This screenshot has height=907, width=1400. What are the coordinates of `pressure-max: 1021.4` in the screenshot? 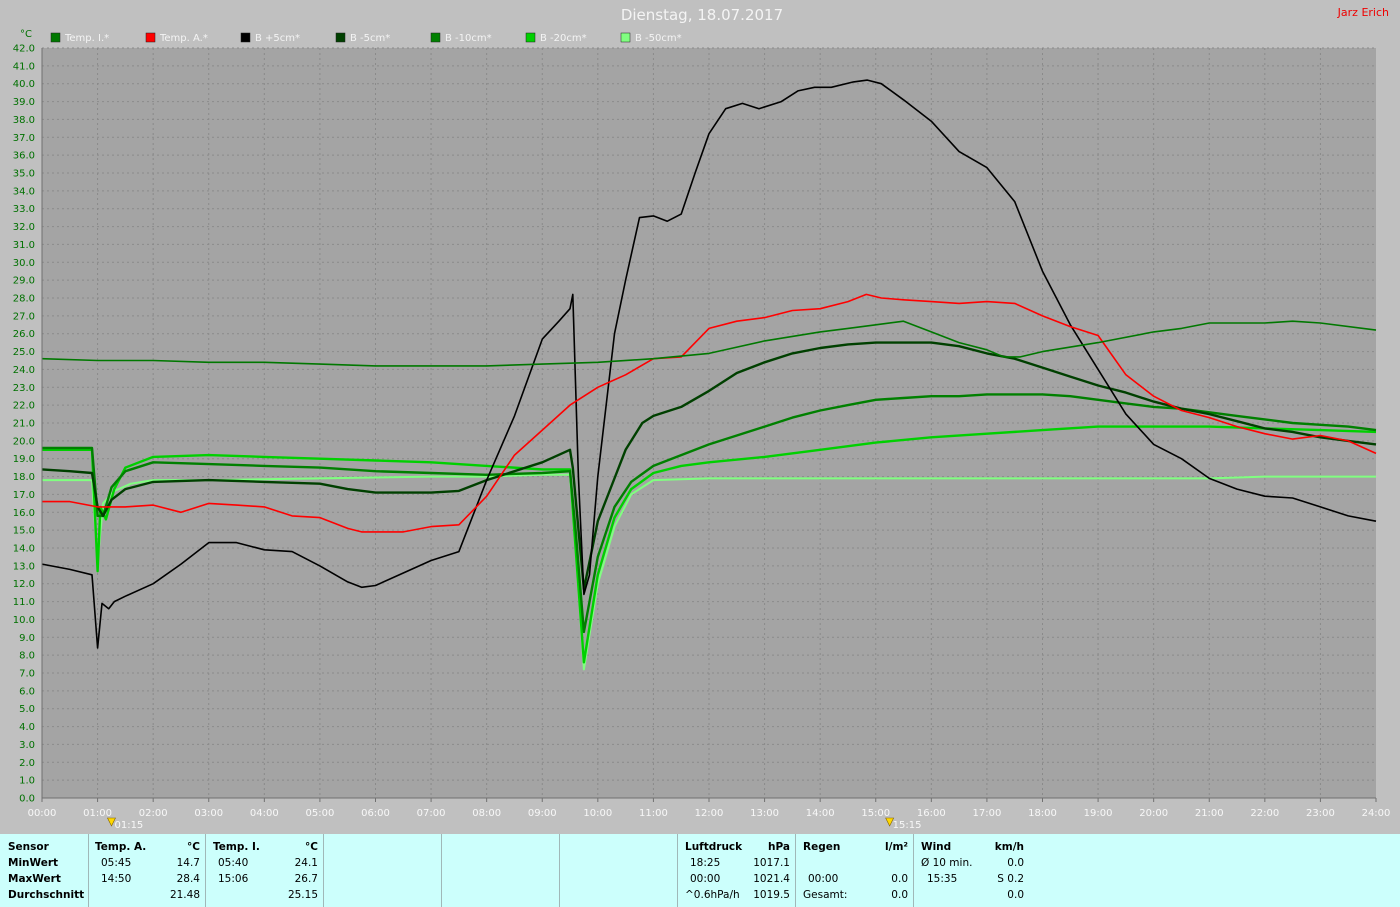 It's located at (771, 879).